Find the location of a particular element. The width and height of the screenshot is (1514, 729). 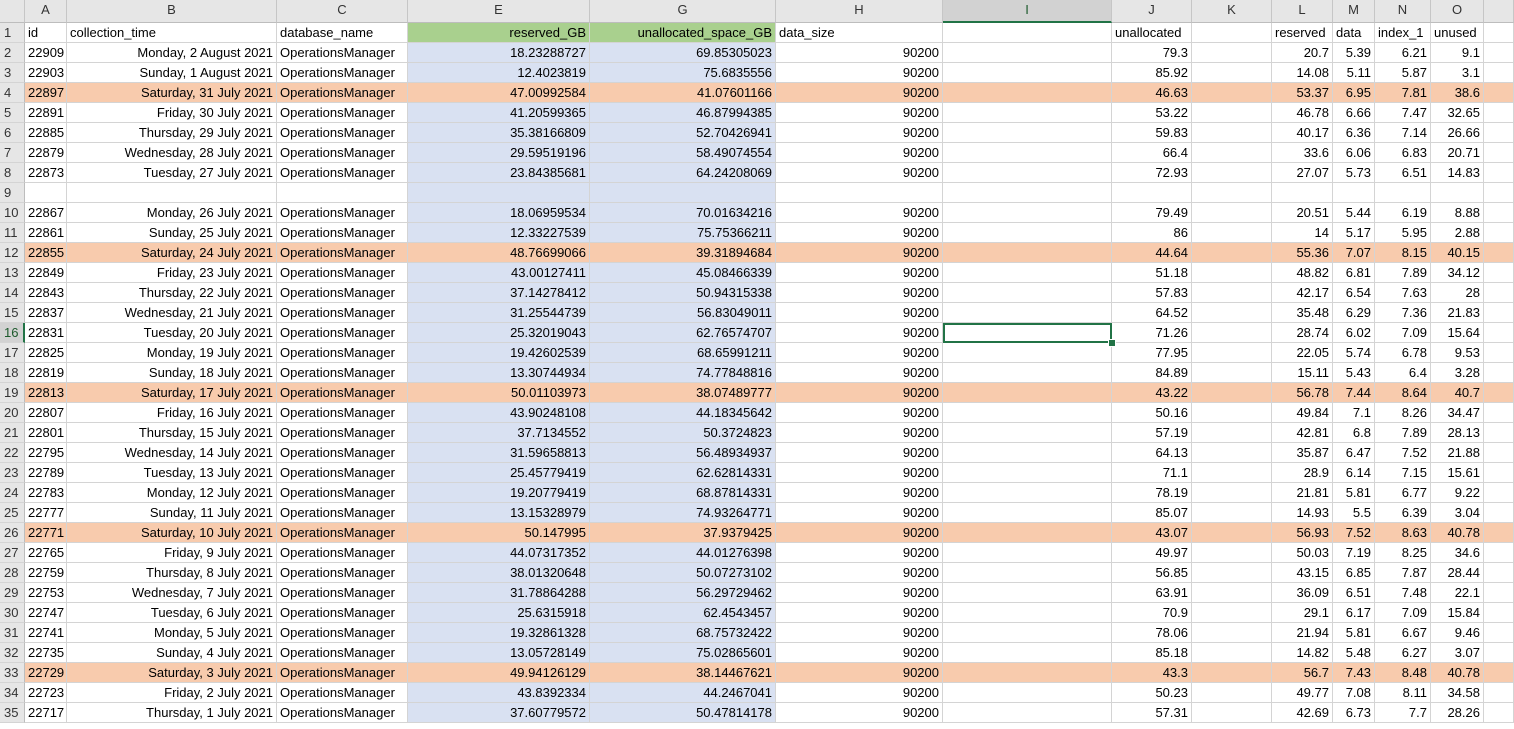

cell-data: 7.1 is located at coordinates (1354, 413).